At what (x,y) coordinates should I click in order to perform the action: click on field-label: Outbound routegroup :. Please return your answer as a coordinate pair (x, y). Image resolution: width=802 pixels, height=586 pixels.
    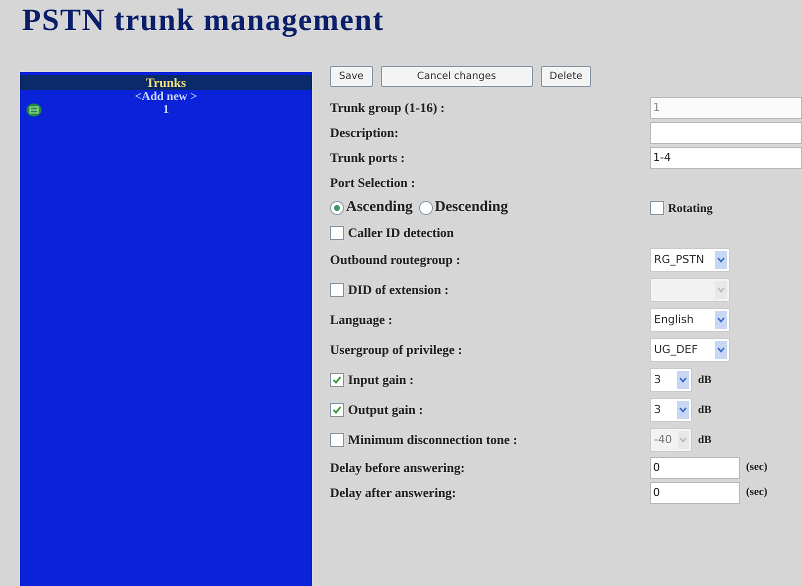
    Looking at the image, I should click on (395, 260).